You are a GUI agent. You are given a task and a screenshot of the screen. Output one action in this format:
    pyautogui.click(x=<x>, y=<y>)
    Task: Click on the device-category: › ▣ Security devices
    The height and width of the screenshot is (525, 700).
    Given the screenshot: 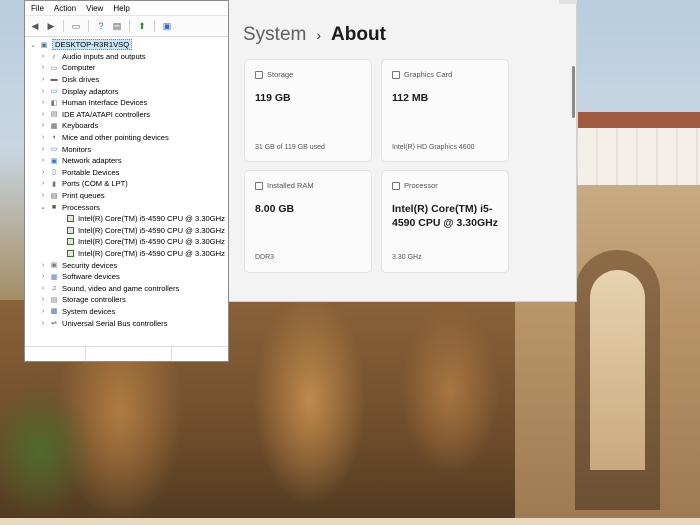 What is the action you would take?
    pyautogui.click(x=126, y=265)
    